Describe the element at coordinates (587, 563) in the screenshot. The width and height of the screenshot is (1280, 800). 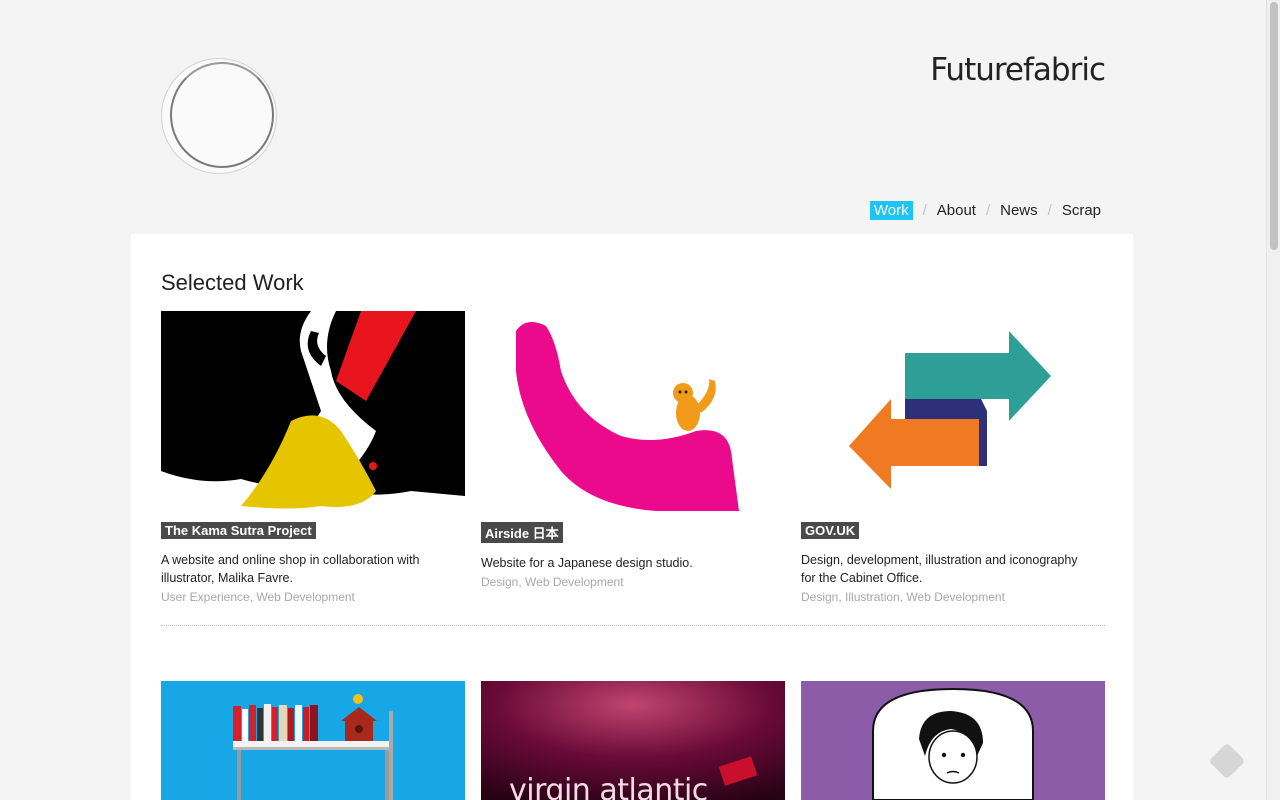
I see `project-description: Website for a Japanese design studio.` at that location.